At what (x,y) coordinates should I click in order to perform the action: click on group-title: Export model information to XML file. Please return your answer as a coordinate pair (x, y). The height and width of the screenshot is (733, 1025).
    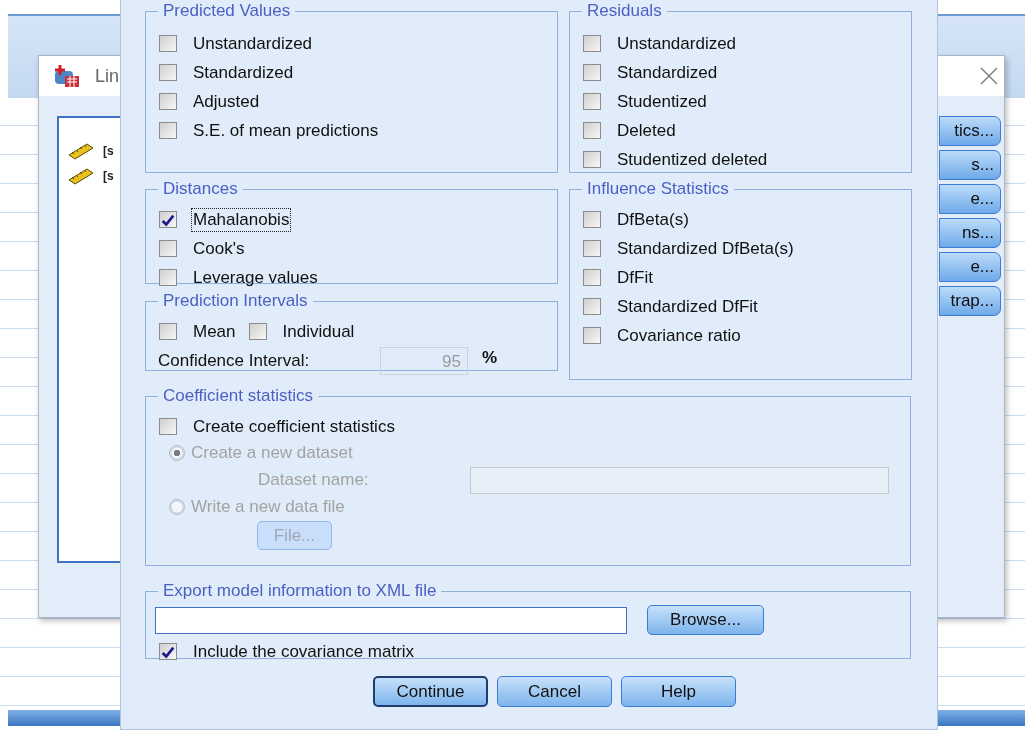
    Looking at the image, I should click on (300, 591).